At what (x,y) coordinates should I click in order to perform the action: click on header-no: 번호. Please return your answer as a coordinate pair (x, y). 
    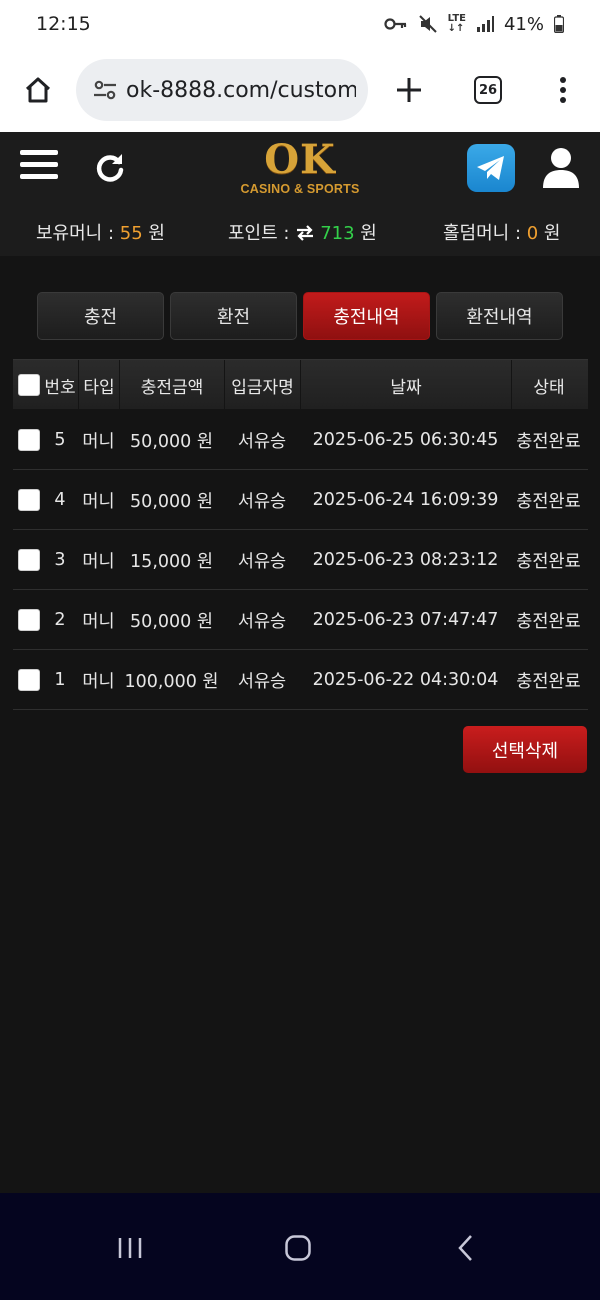
    Looking at the image, I should click on (60, 387).